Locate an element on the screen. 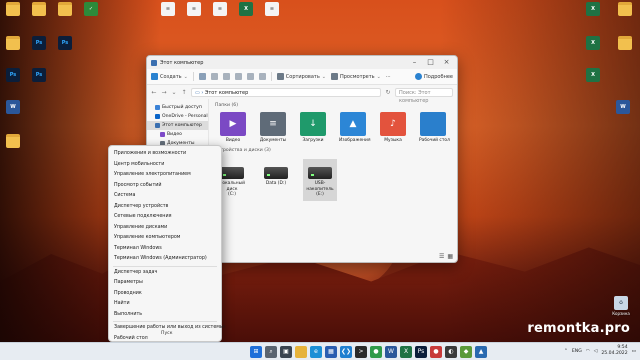 The width and height of the screenshot is (640, 360). sort-button: Сортировать ⌄ is located at coordinates (301, 76).